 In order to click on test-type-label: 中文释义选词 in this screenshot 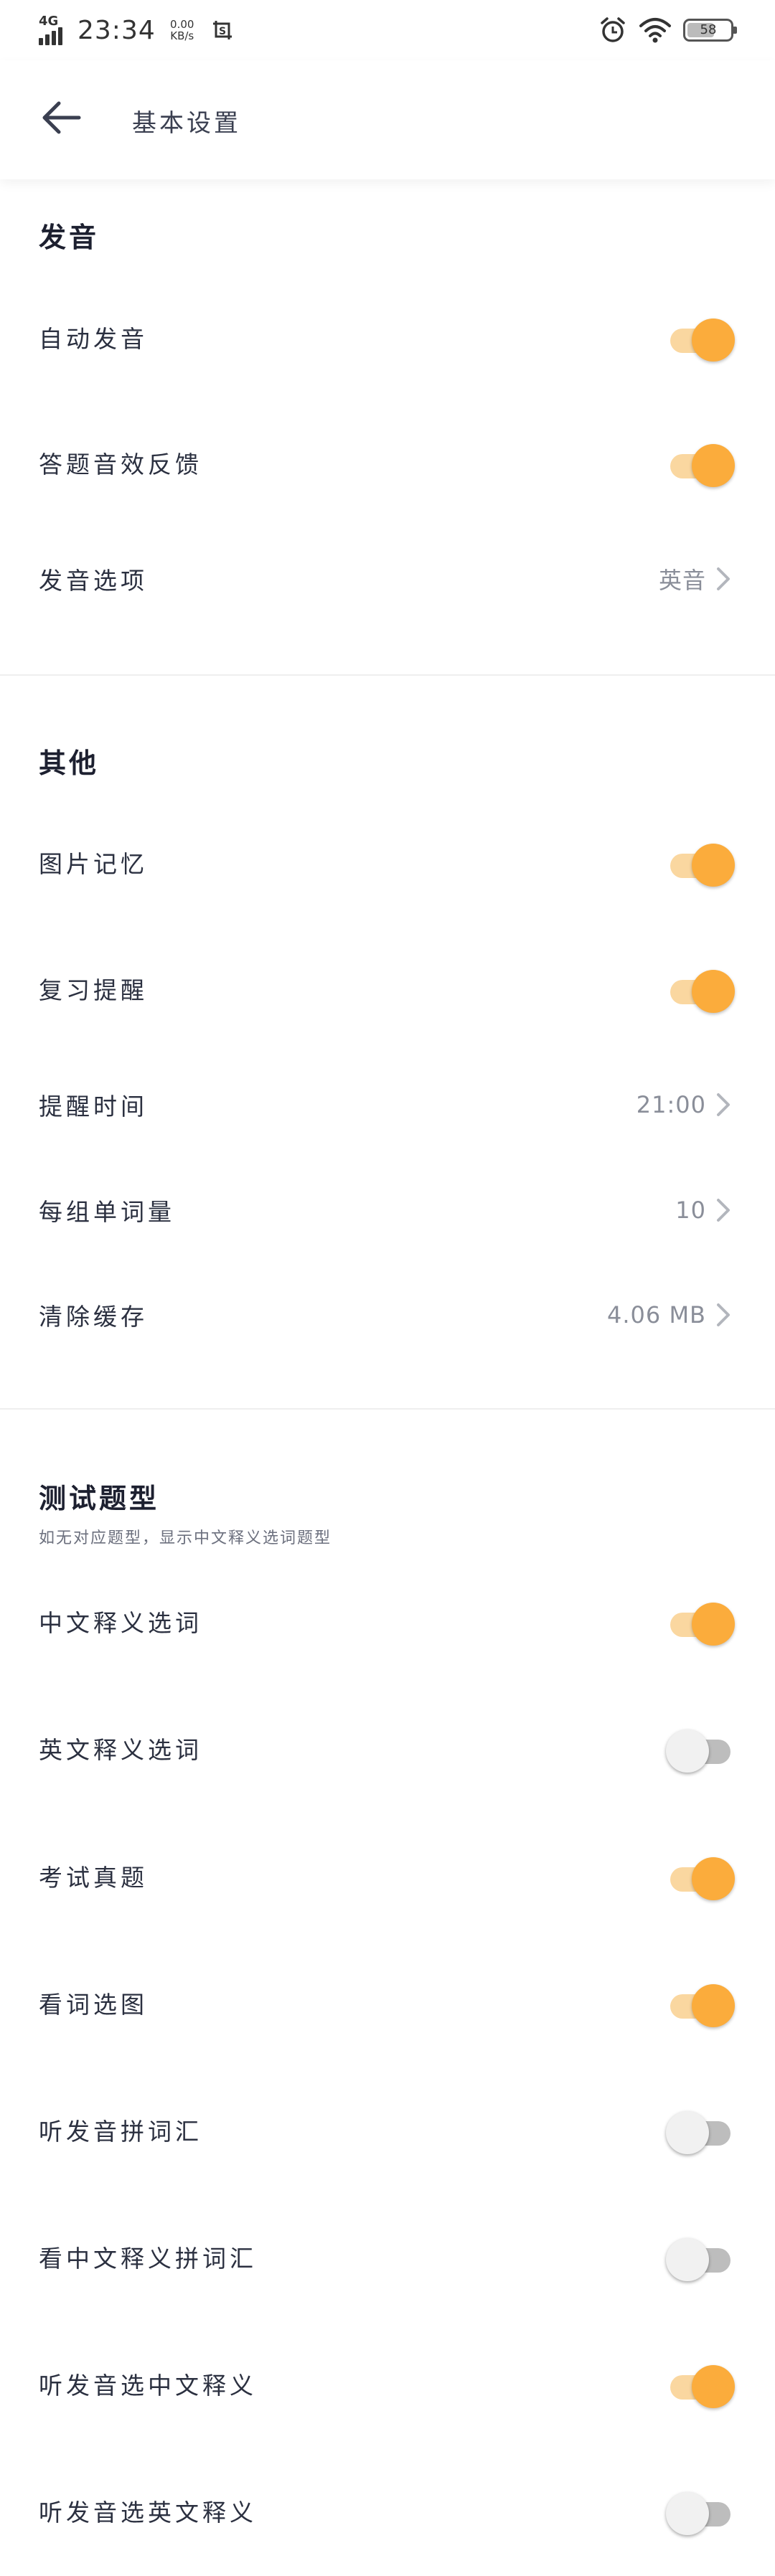, I will do `click(120, 1623)`.